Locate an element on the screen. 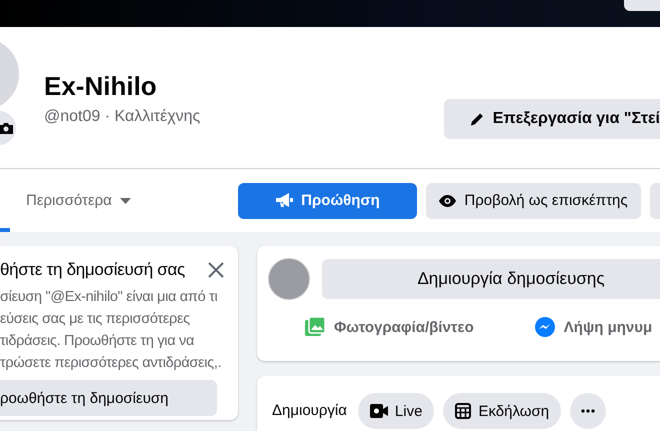 The image size is (660, 431). active-tab-indicator is located at coordinates (5, 230).